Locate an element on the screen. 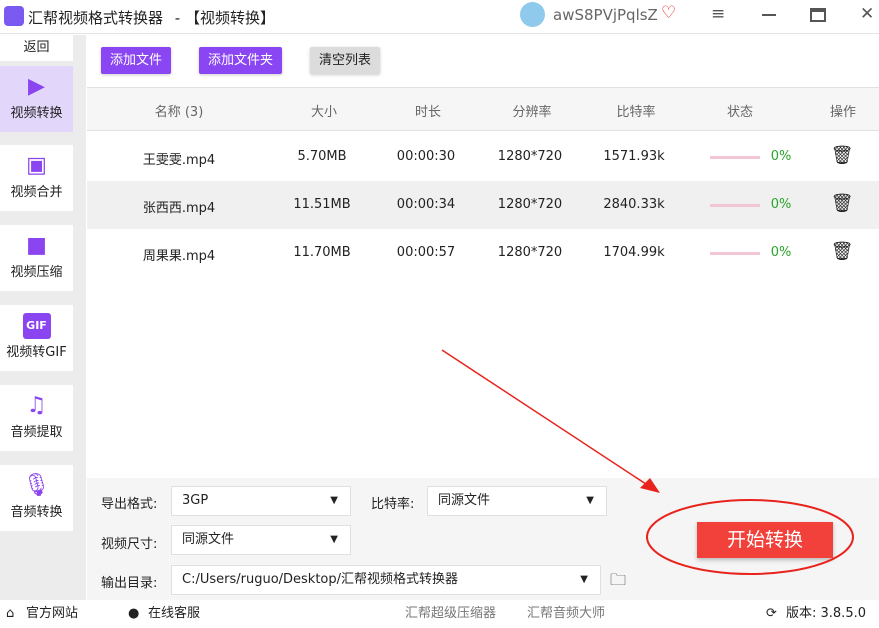 This screenshot has height=628, width=879. avatar is located at coordinates (532, 14).